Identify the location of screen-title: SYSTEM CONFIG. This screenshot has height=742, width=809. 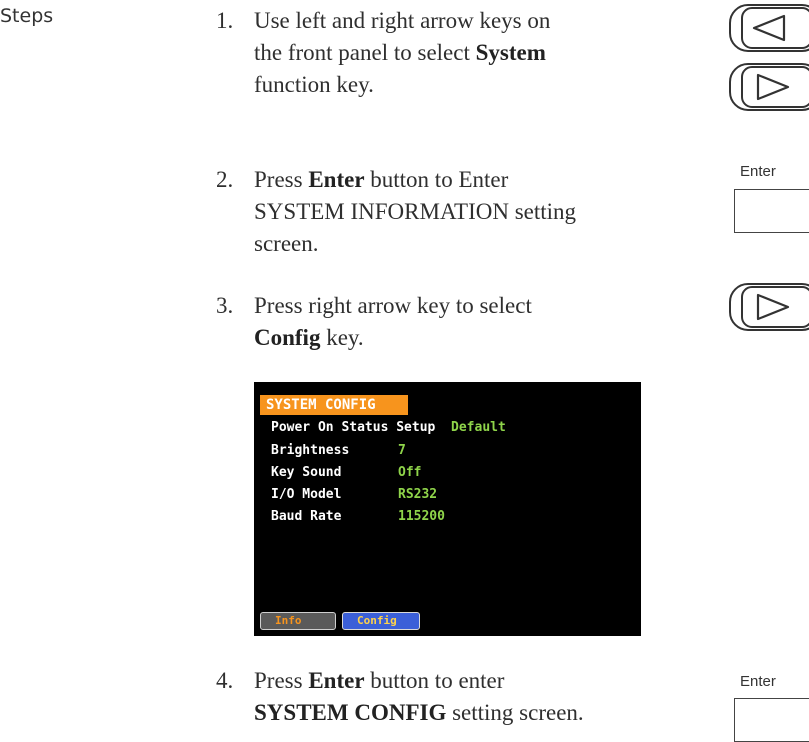
(334, 405).